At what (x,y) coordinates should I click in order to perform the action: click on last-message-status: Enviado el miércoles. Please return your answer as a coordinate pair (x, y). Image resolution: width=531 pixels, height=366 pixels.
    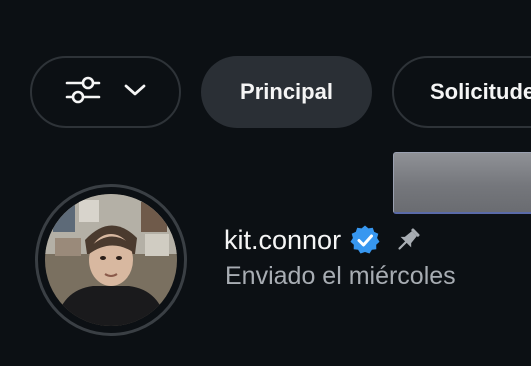
    Looking at the image, I should click on (340, 276).